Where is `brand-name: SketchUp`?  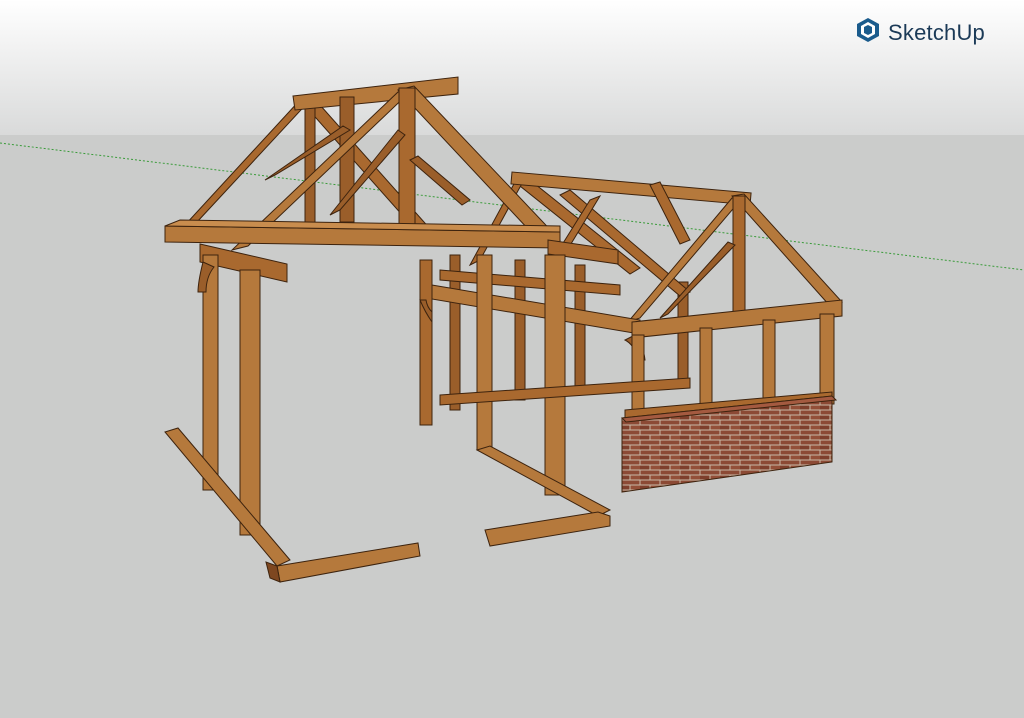
brand-name: SketchUp is located at coordinates (936, 32).